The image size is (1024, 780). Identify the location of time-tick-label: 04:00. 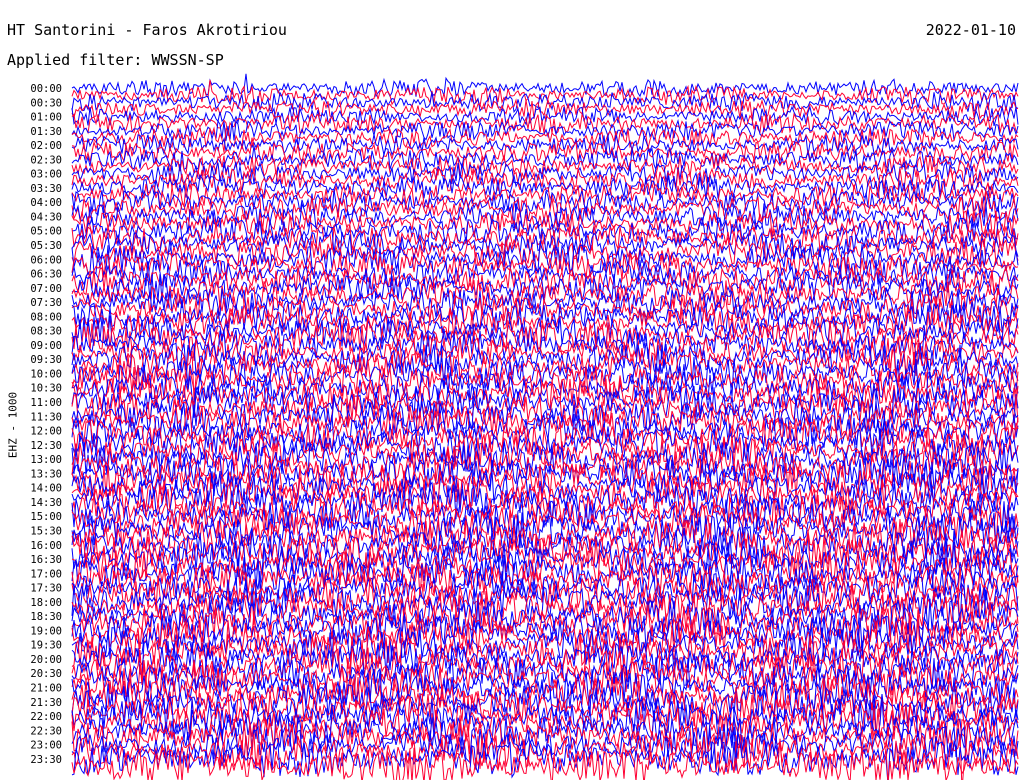
(46, 203).